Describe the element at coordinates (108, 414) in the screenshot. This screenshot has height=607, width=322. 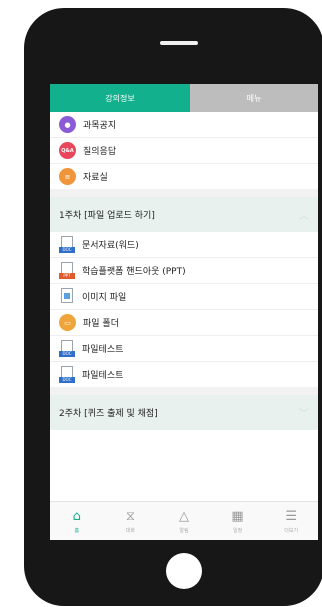
I see `week2-title: 2주차 [퀴즈 출제 및 채점]` at that location.